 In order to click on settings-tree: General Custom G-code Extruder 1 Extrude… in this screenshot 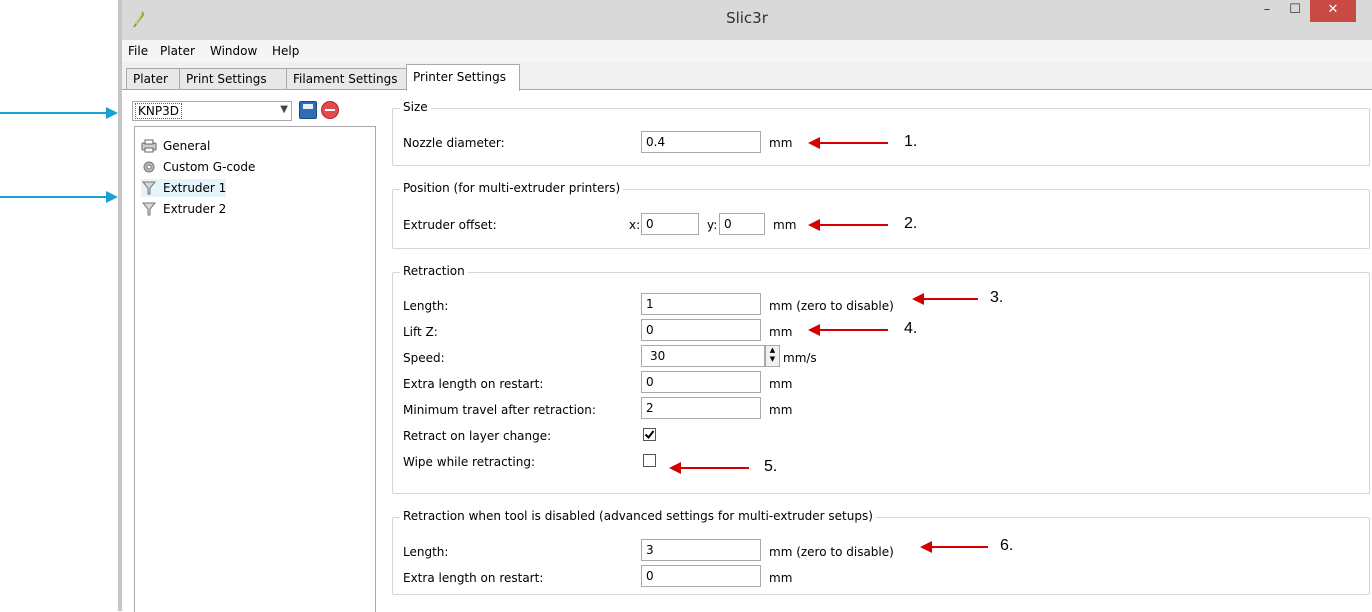, I will do `click(255, 369)`.